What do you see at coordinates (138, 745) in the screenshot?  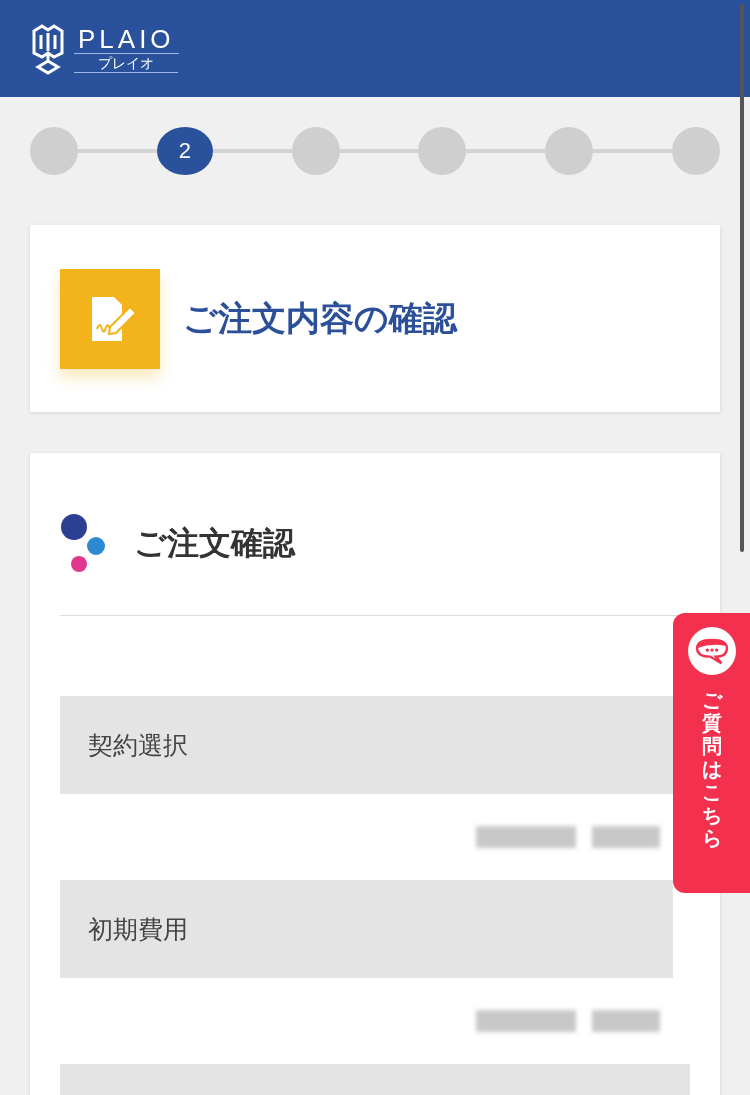 I see `field-label: 契約選択` at bounding box center [138, 745].